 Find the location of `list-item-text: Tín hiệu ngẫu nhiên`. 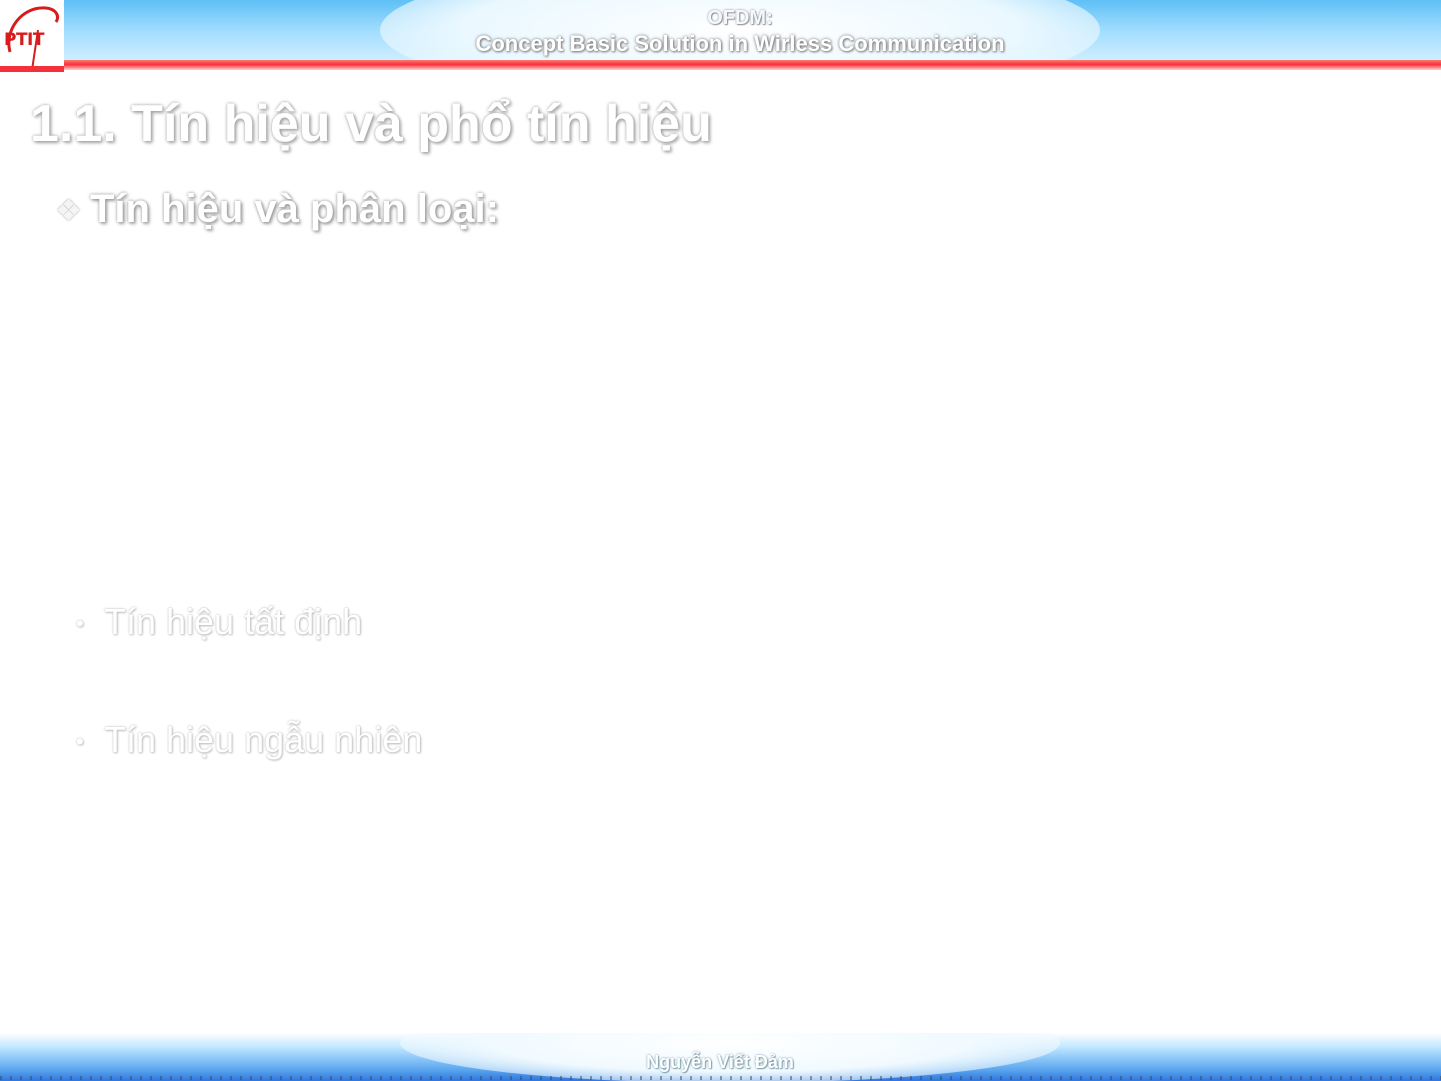

list-item-text: Tín hiệu ngẫu nhiên is located at coordinates (263, 739).